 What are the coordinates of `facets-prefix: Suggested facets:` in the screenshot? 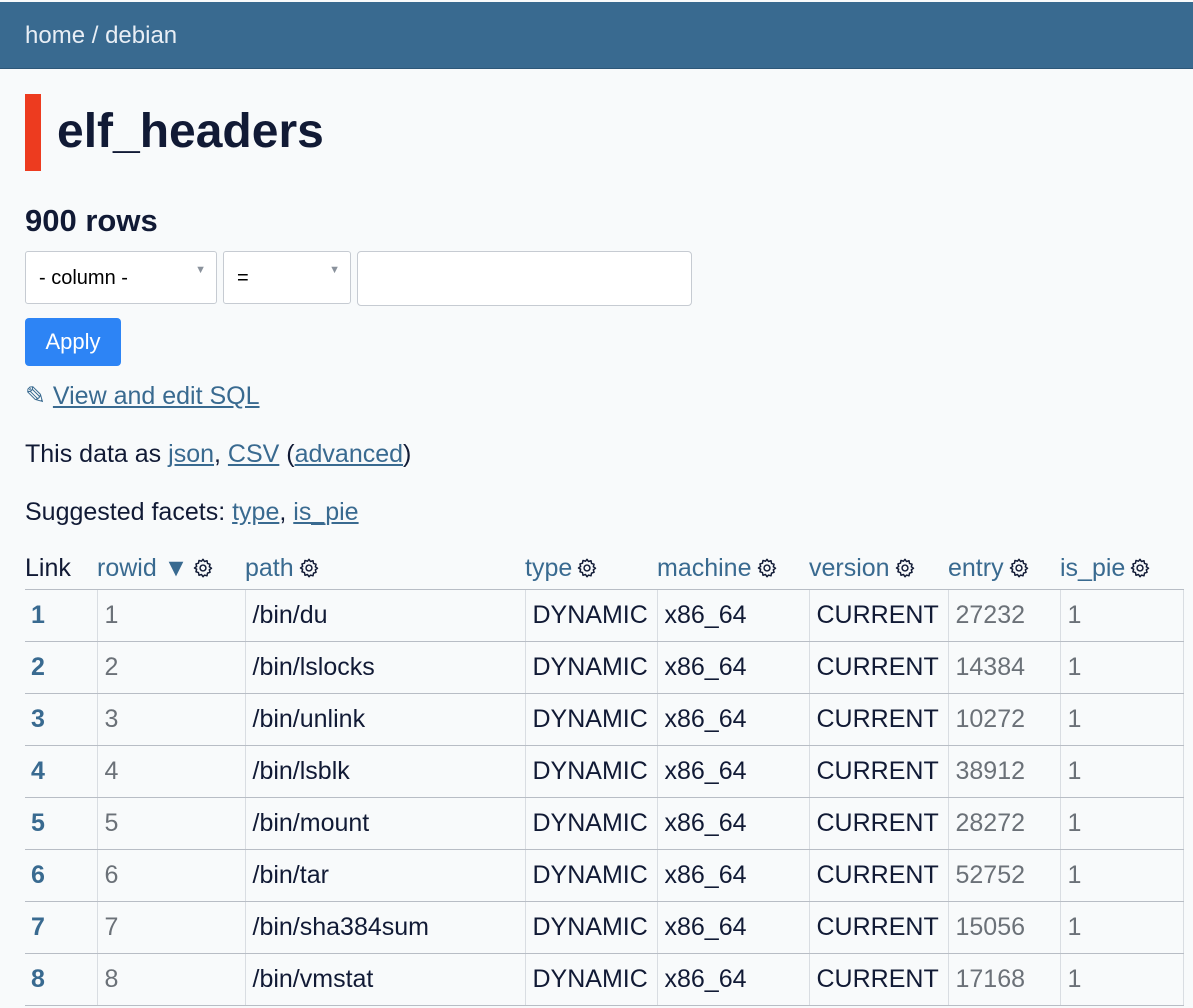 It's located at (129, 512).